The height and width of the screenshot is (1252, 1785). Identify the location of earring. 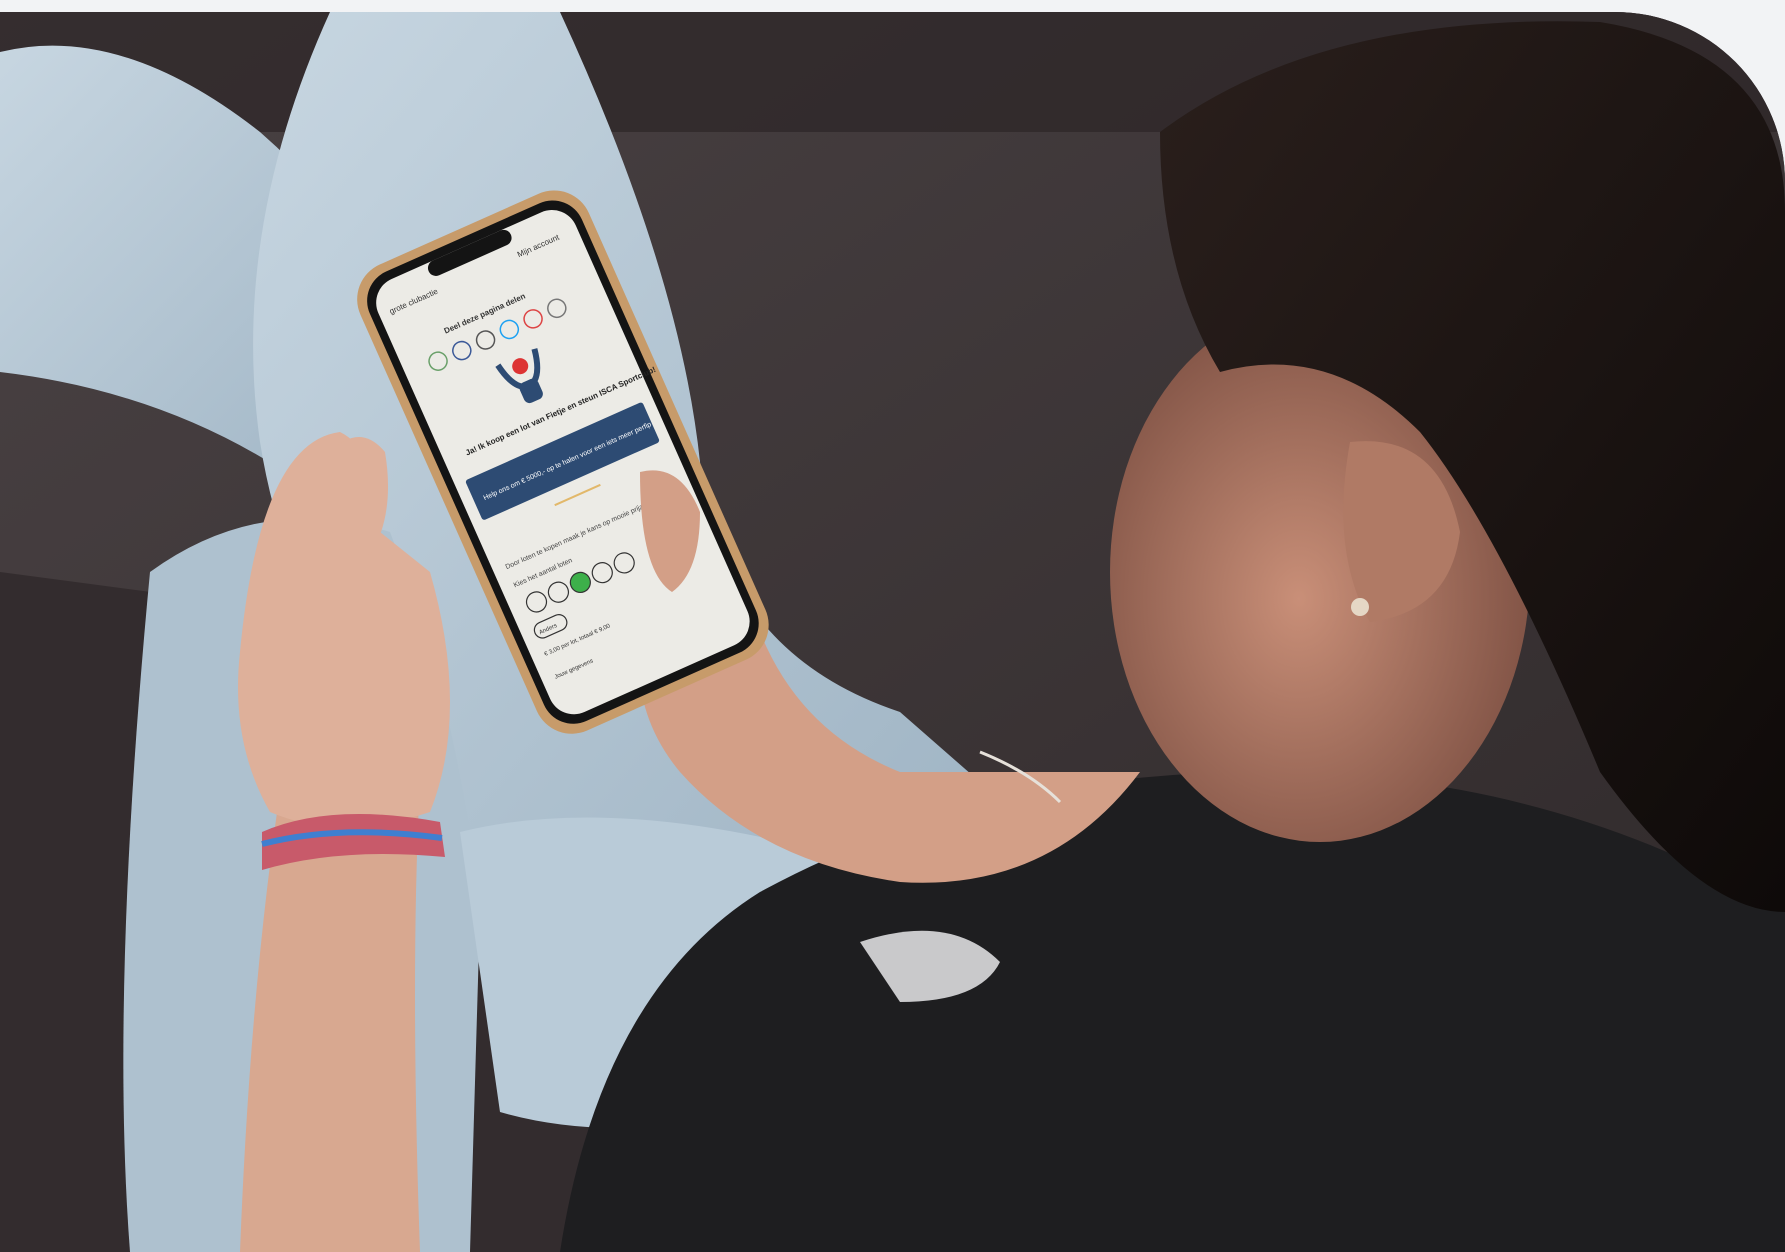
(1360, 607).